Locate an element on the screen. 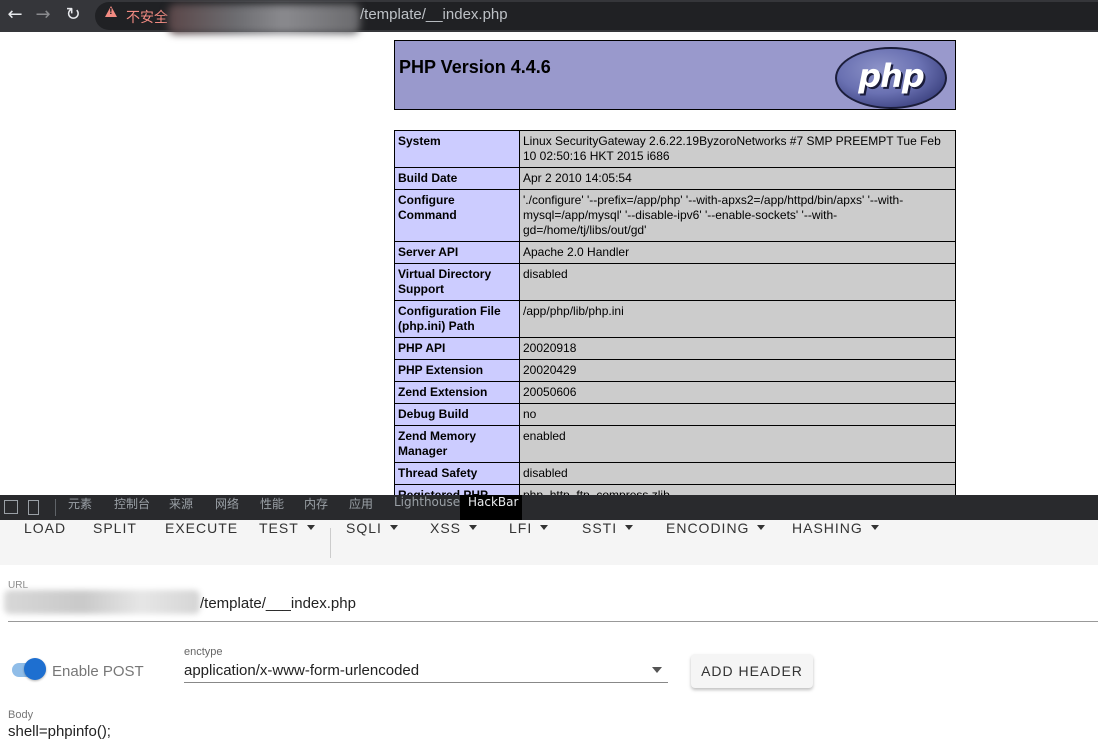 The width and height of the screenshot is (1098, 747). table-row: Debug Build no is located at coordinates (675, 414).